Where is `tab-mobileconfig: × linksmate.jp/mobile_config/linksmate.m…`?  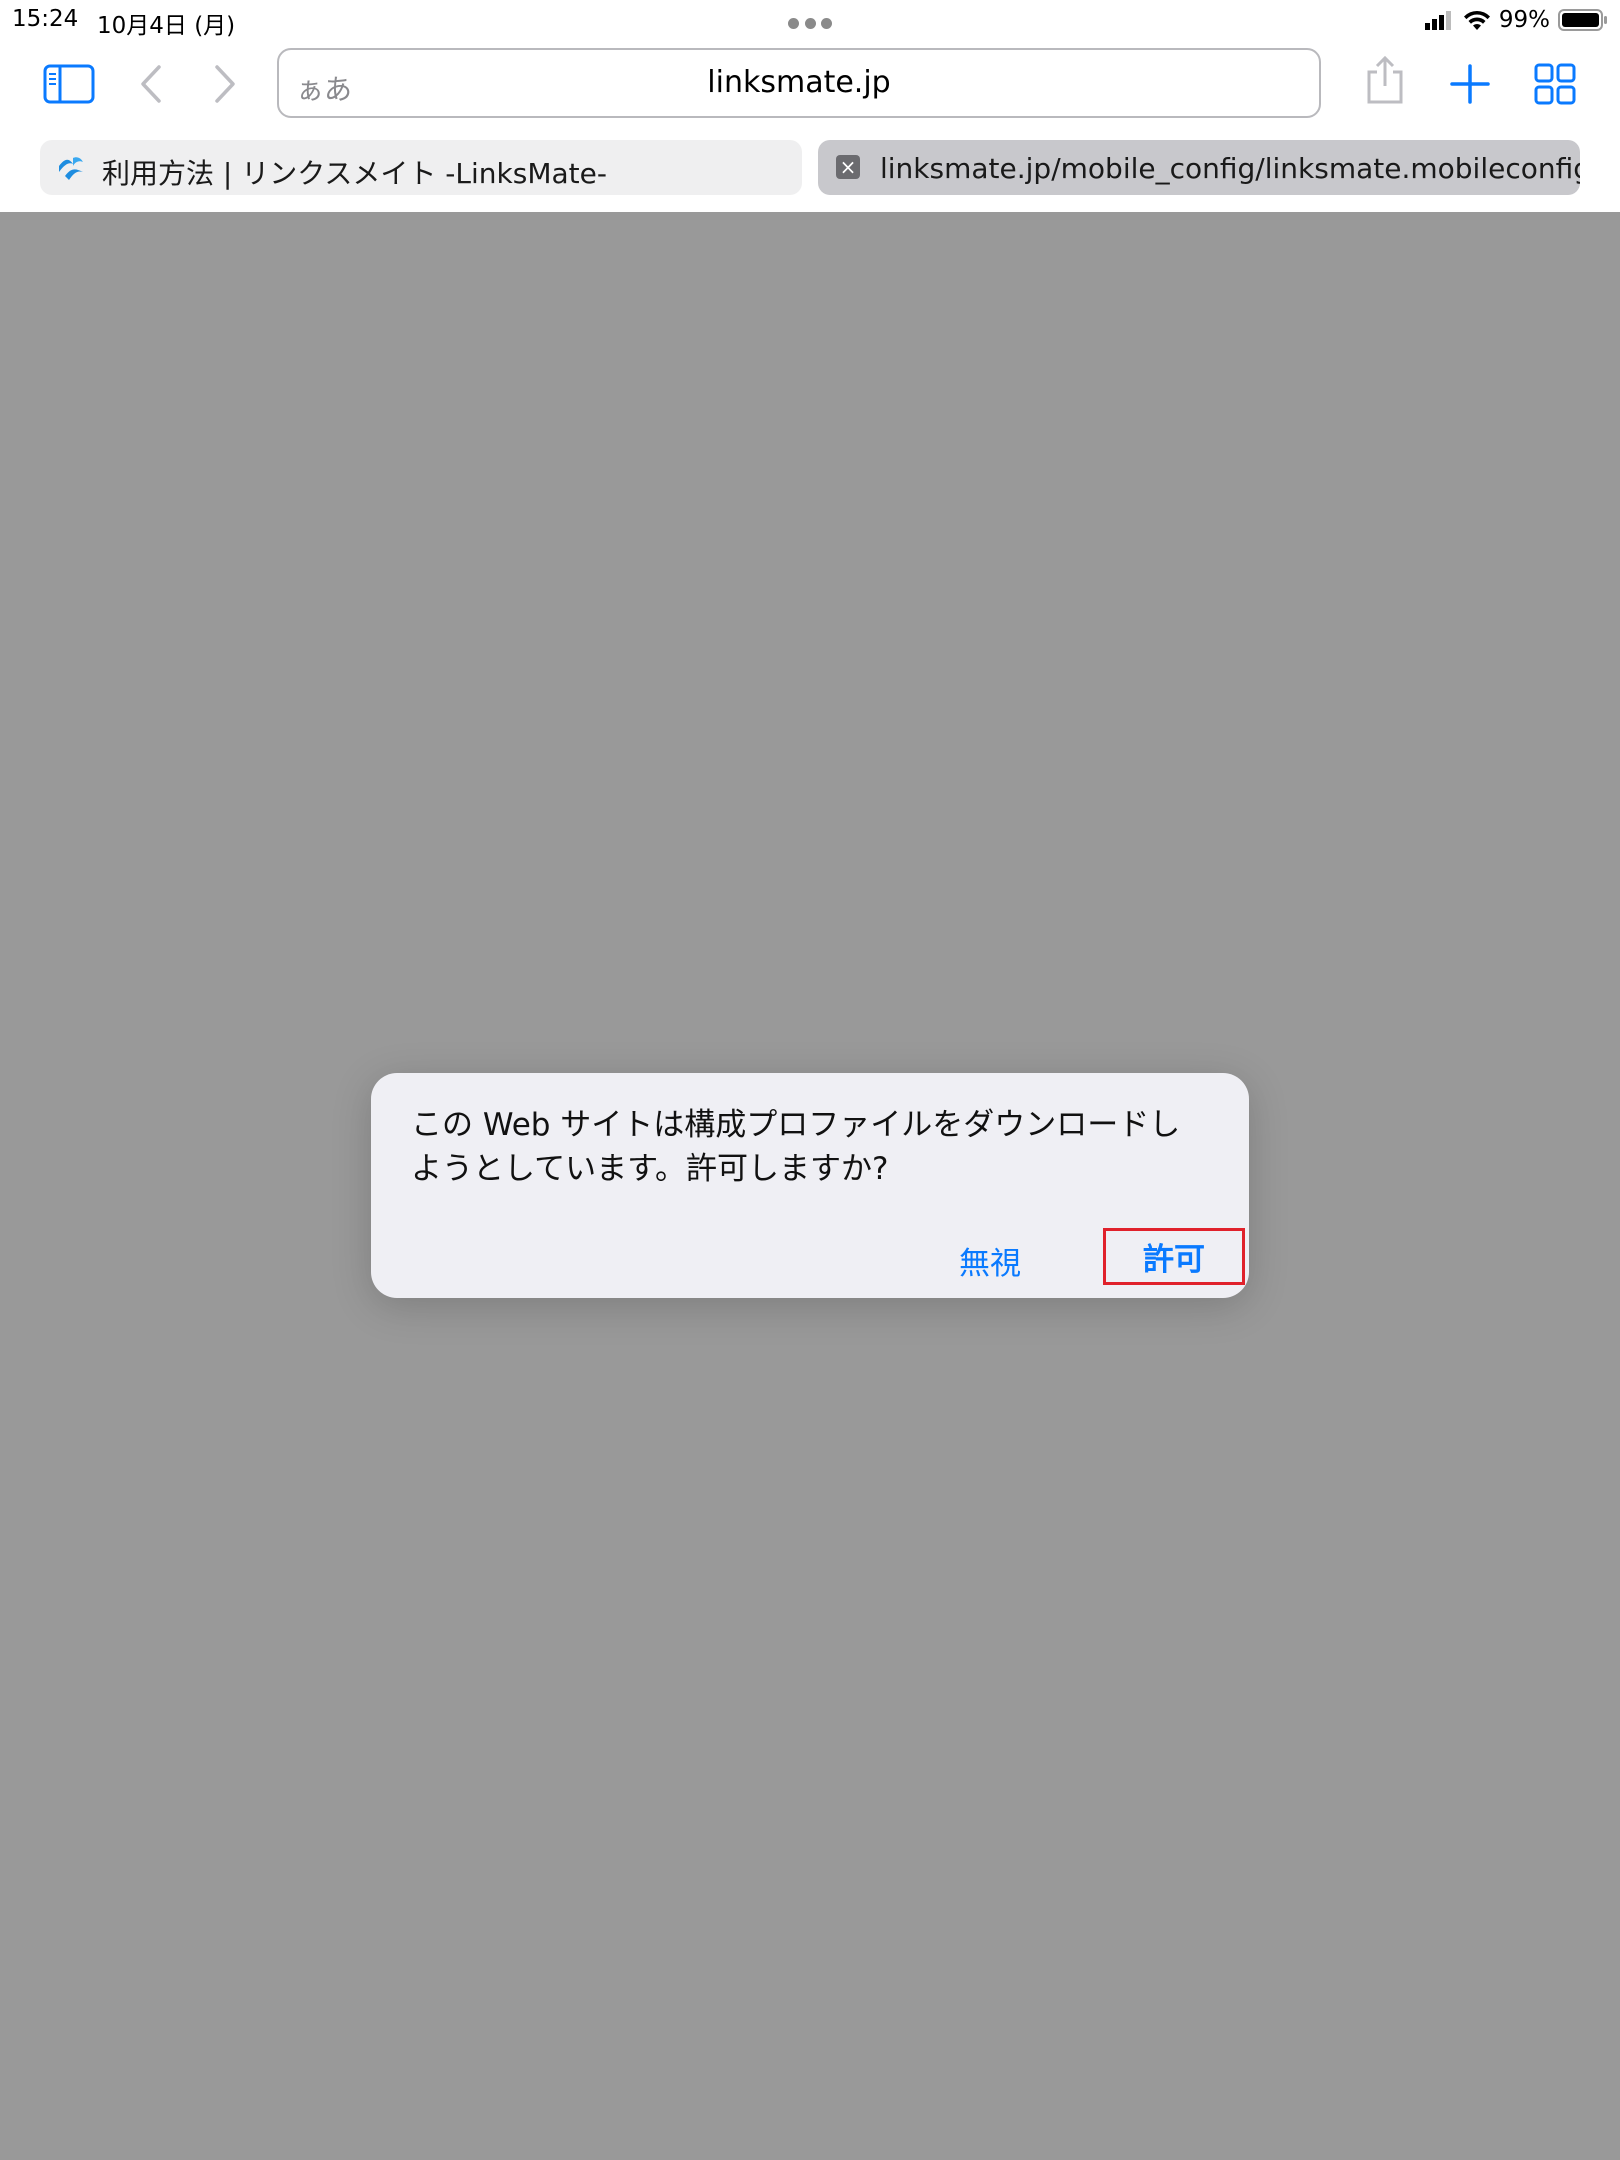
tab-mobileconfig: × linksmate.jp/mobile_config/linksmate.m… is located at coordinates (1199, 167).